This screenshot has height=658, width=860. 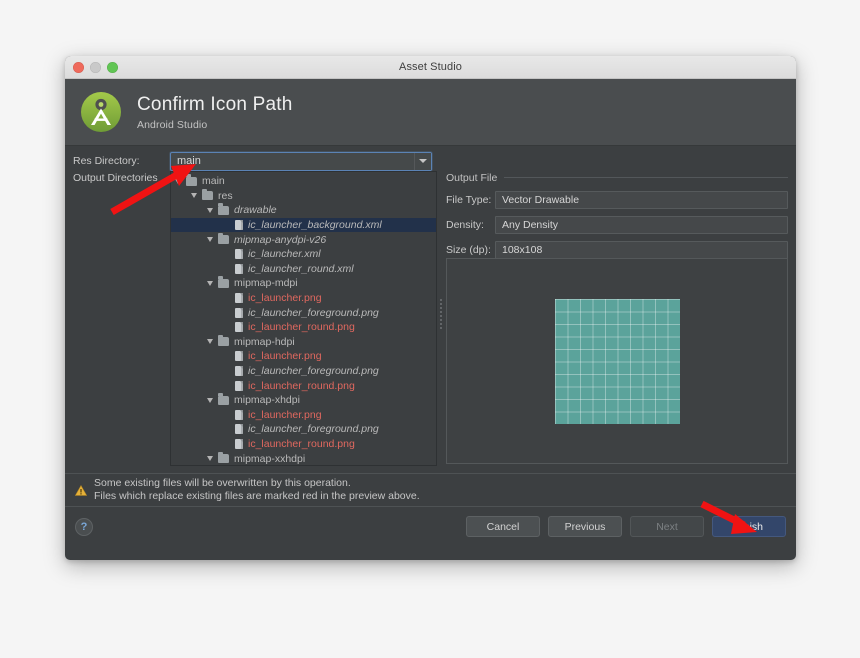 I want to click on tree-file-row: ic_launcher.xml, so click(x=303, y=254).